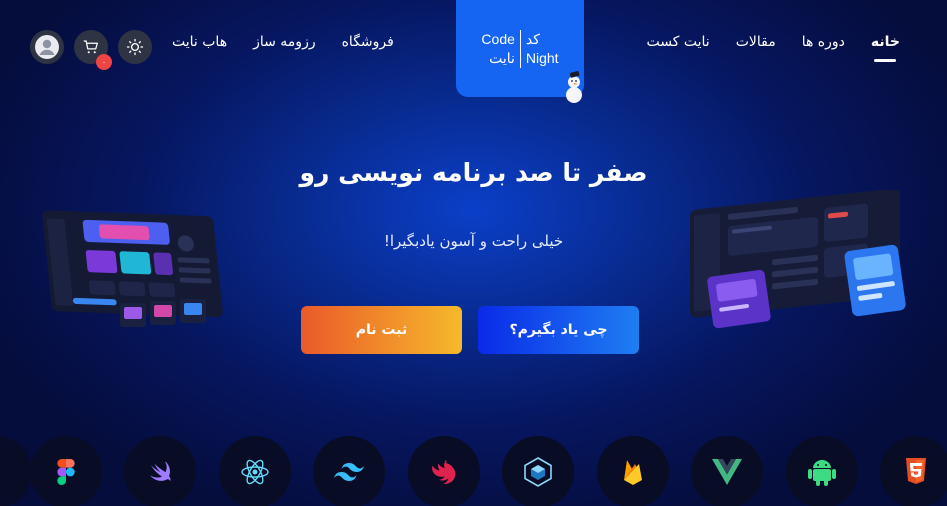 This screenshot has width=947, height=506. I want to click on snowman-icon, so click(574, 86).